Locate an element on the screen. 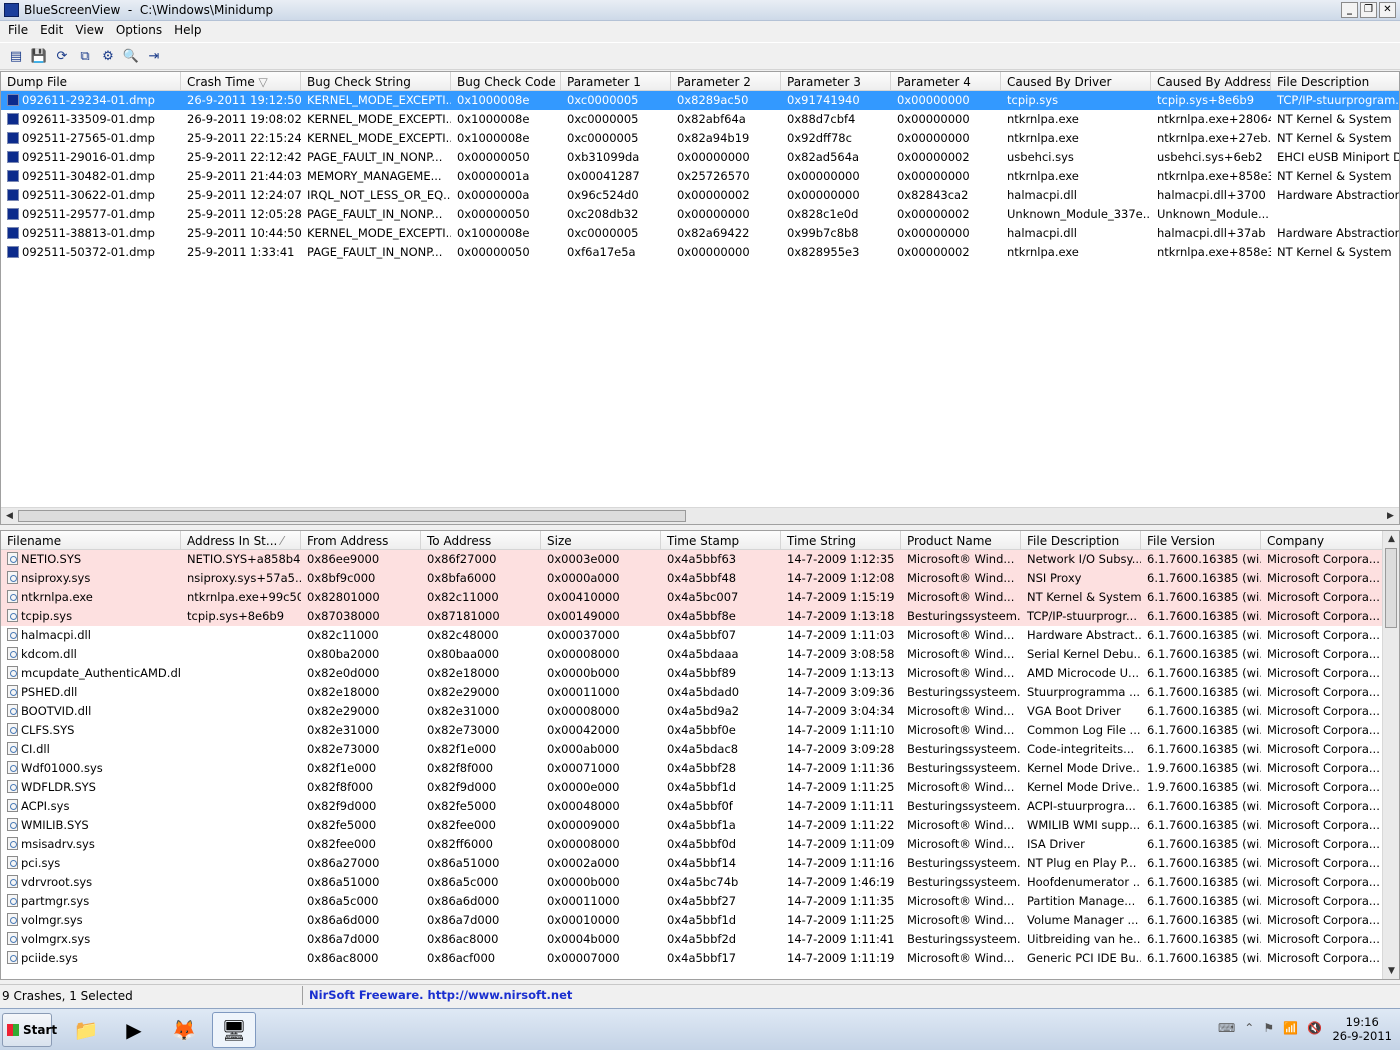  crash-header-file-description: File Description is located at coordinates (1335, 81).